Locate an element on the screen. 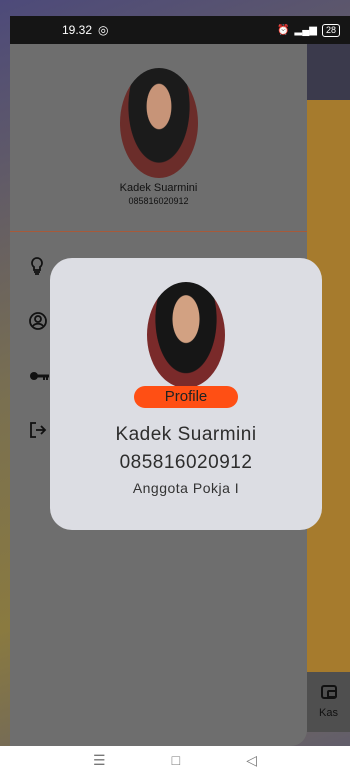  home-icon: □ is located at coordinates (176, 760).